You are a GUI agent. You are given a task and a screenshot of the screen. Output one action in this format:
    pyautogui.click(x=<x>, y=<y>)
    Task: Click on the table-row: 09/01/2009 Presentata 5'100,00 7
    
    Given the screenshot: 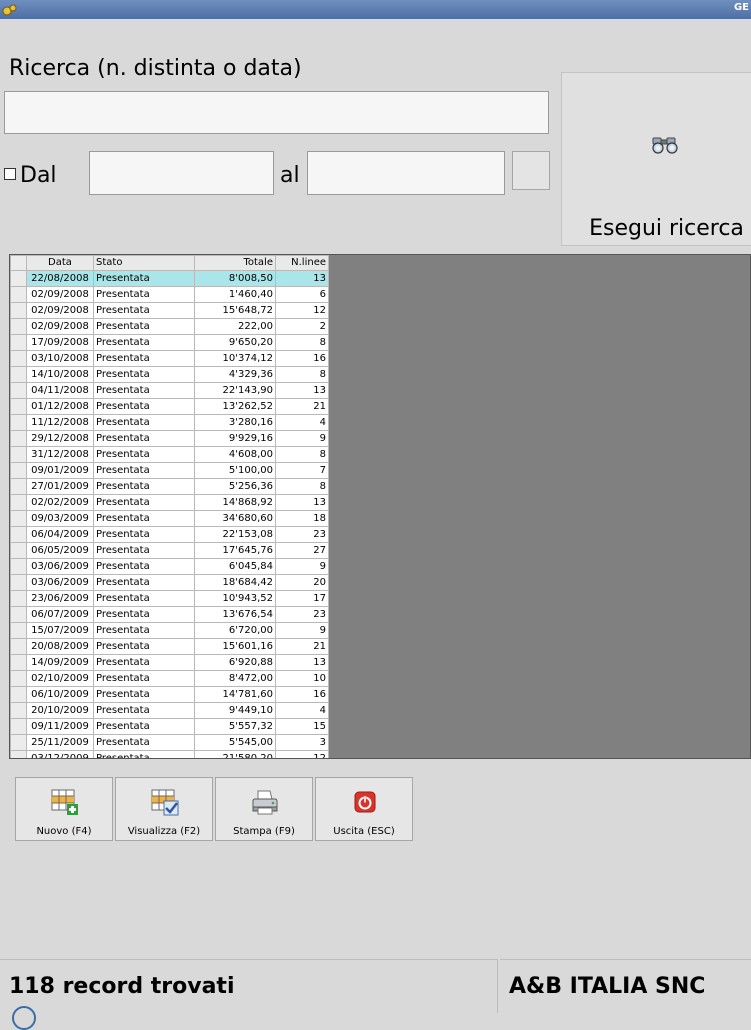 What is the action you would take?
    pyautogui.click(x=169, y=470)
    